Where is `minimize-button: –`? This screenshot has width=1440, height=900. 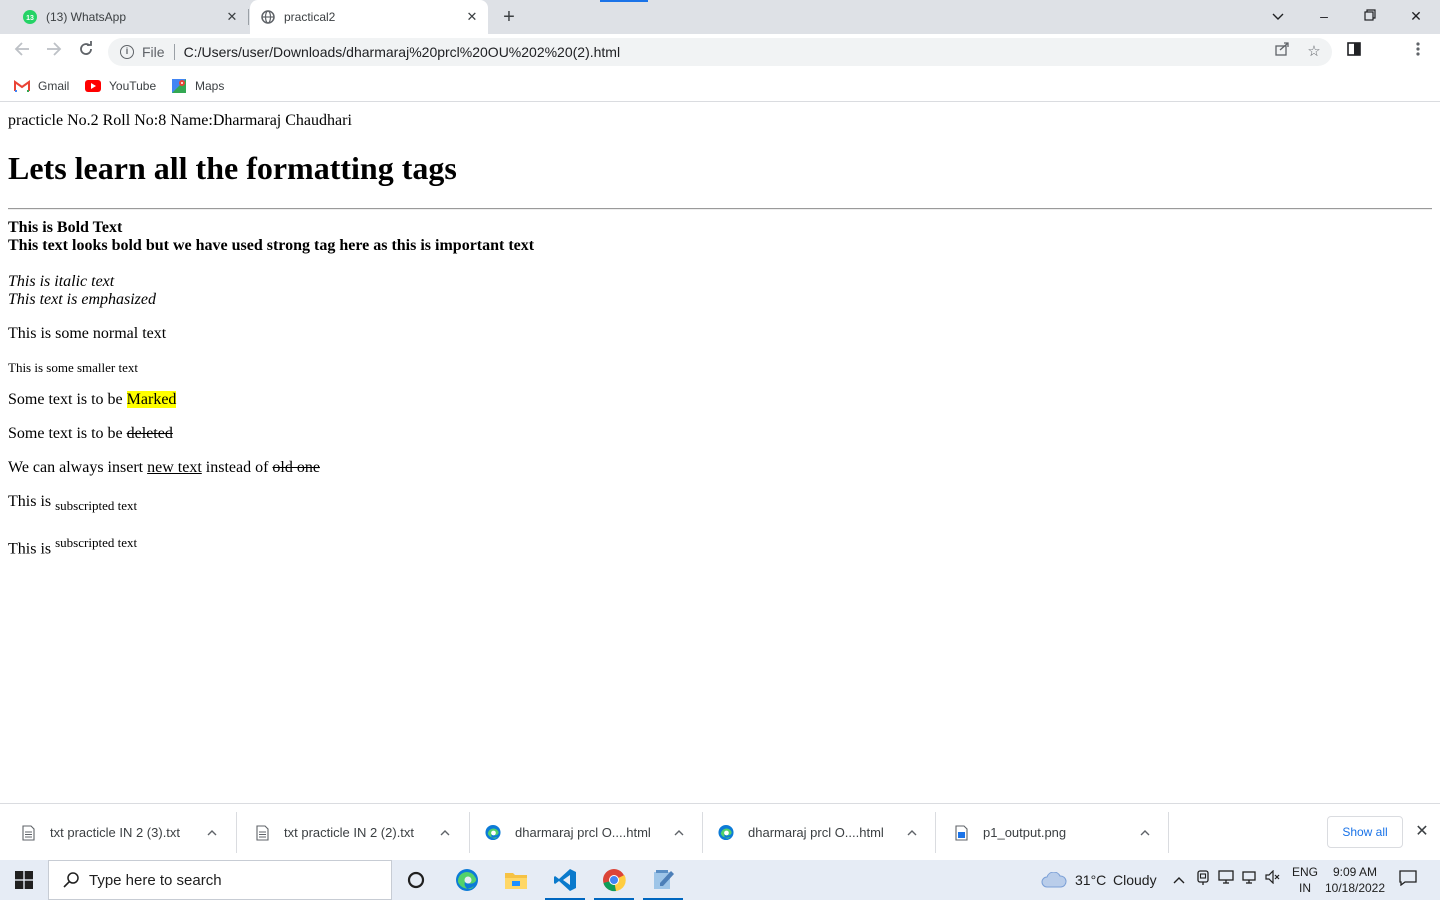 minimize-button: – is located at coordinates (1324, 16).